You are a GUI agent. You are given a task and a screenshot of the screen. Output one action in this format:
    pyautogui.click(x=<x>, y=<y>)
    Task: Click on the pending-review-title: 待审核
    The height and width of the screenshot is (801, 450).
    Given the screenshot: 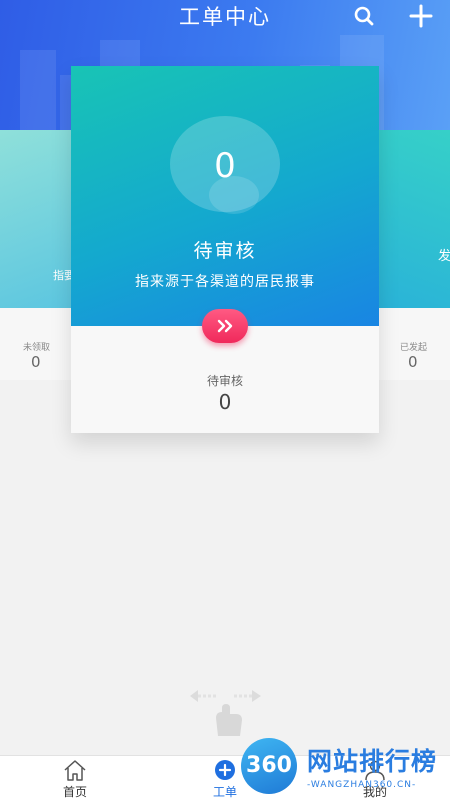 What is the action you would take?
    pyautogui.click(x=225, y=251)
    